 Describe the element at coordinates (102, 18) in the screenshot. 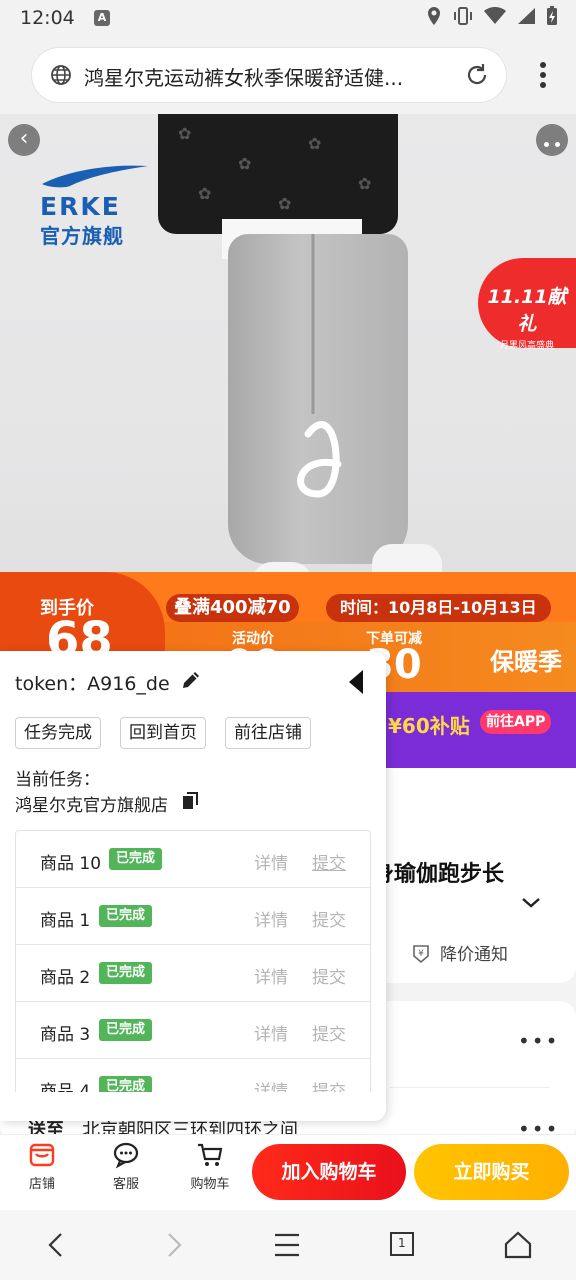

I see `notification-icon: A` at that location.